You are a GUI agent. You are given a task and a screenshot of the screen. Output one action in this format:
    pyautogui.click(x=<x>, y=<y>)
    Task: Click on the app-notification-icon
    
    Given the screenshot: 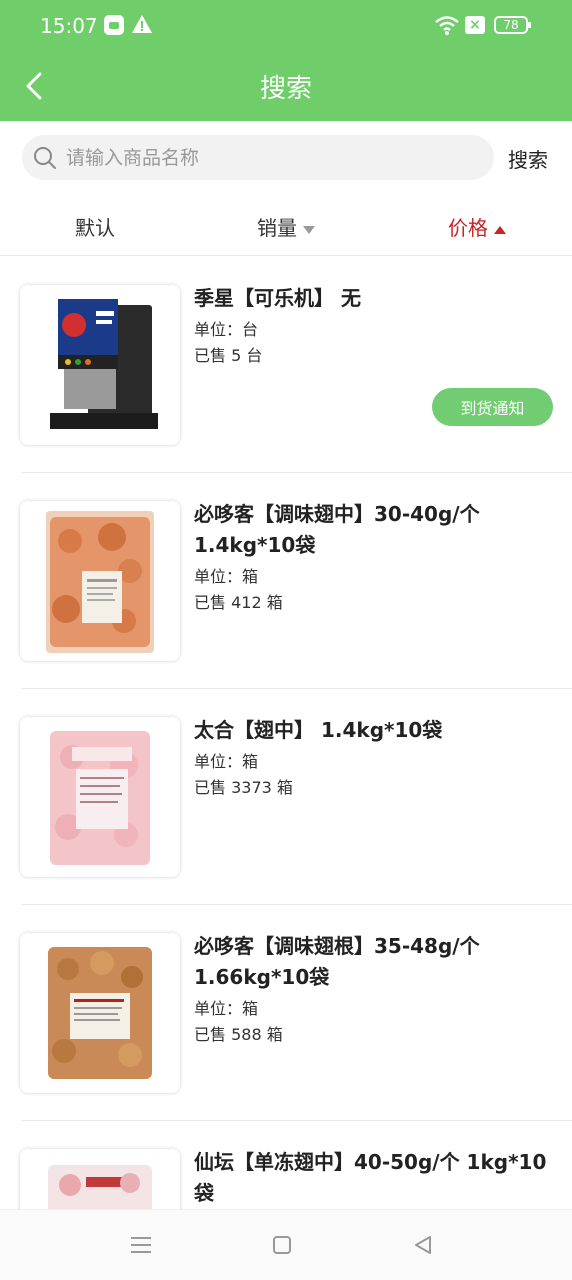 What is the action you would take?
    pyautogui.click(x=114, y=25)
    